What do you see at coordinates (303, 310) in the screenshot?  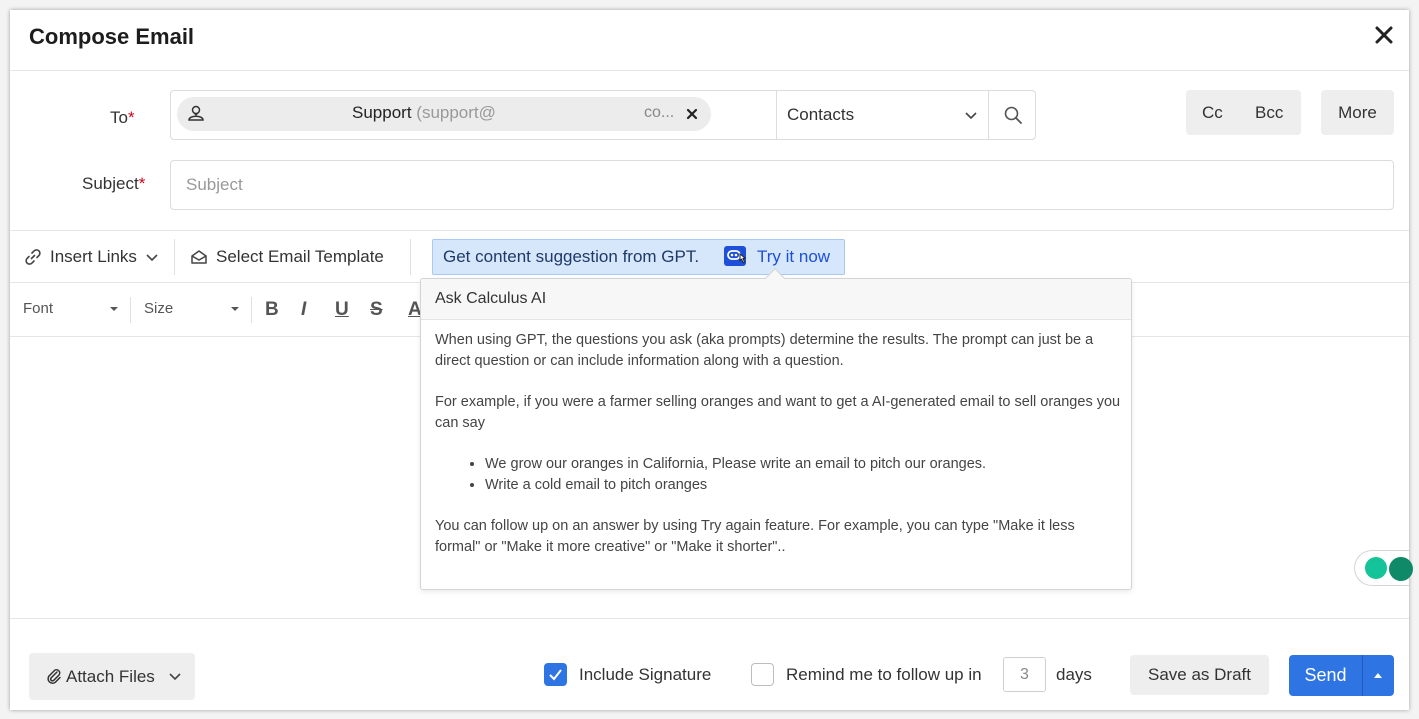 I see `italic-button: I` at bounding box center [303, 310].